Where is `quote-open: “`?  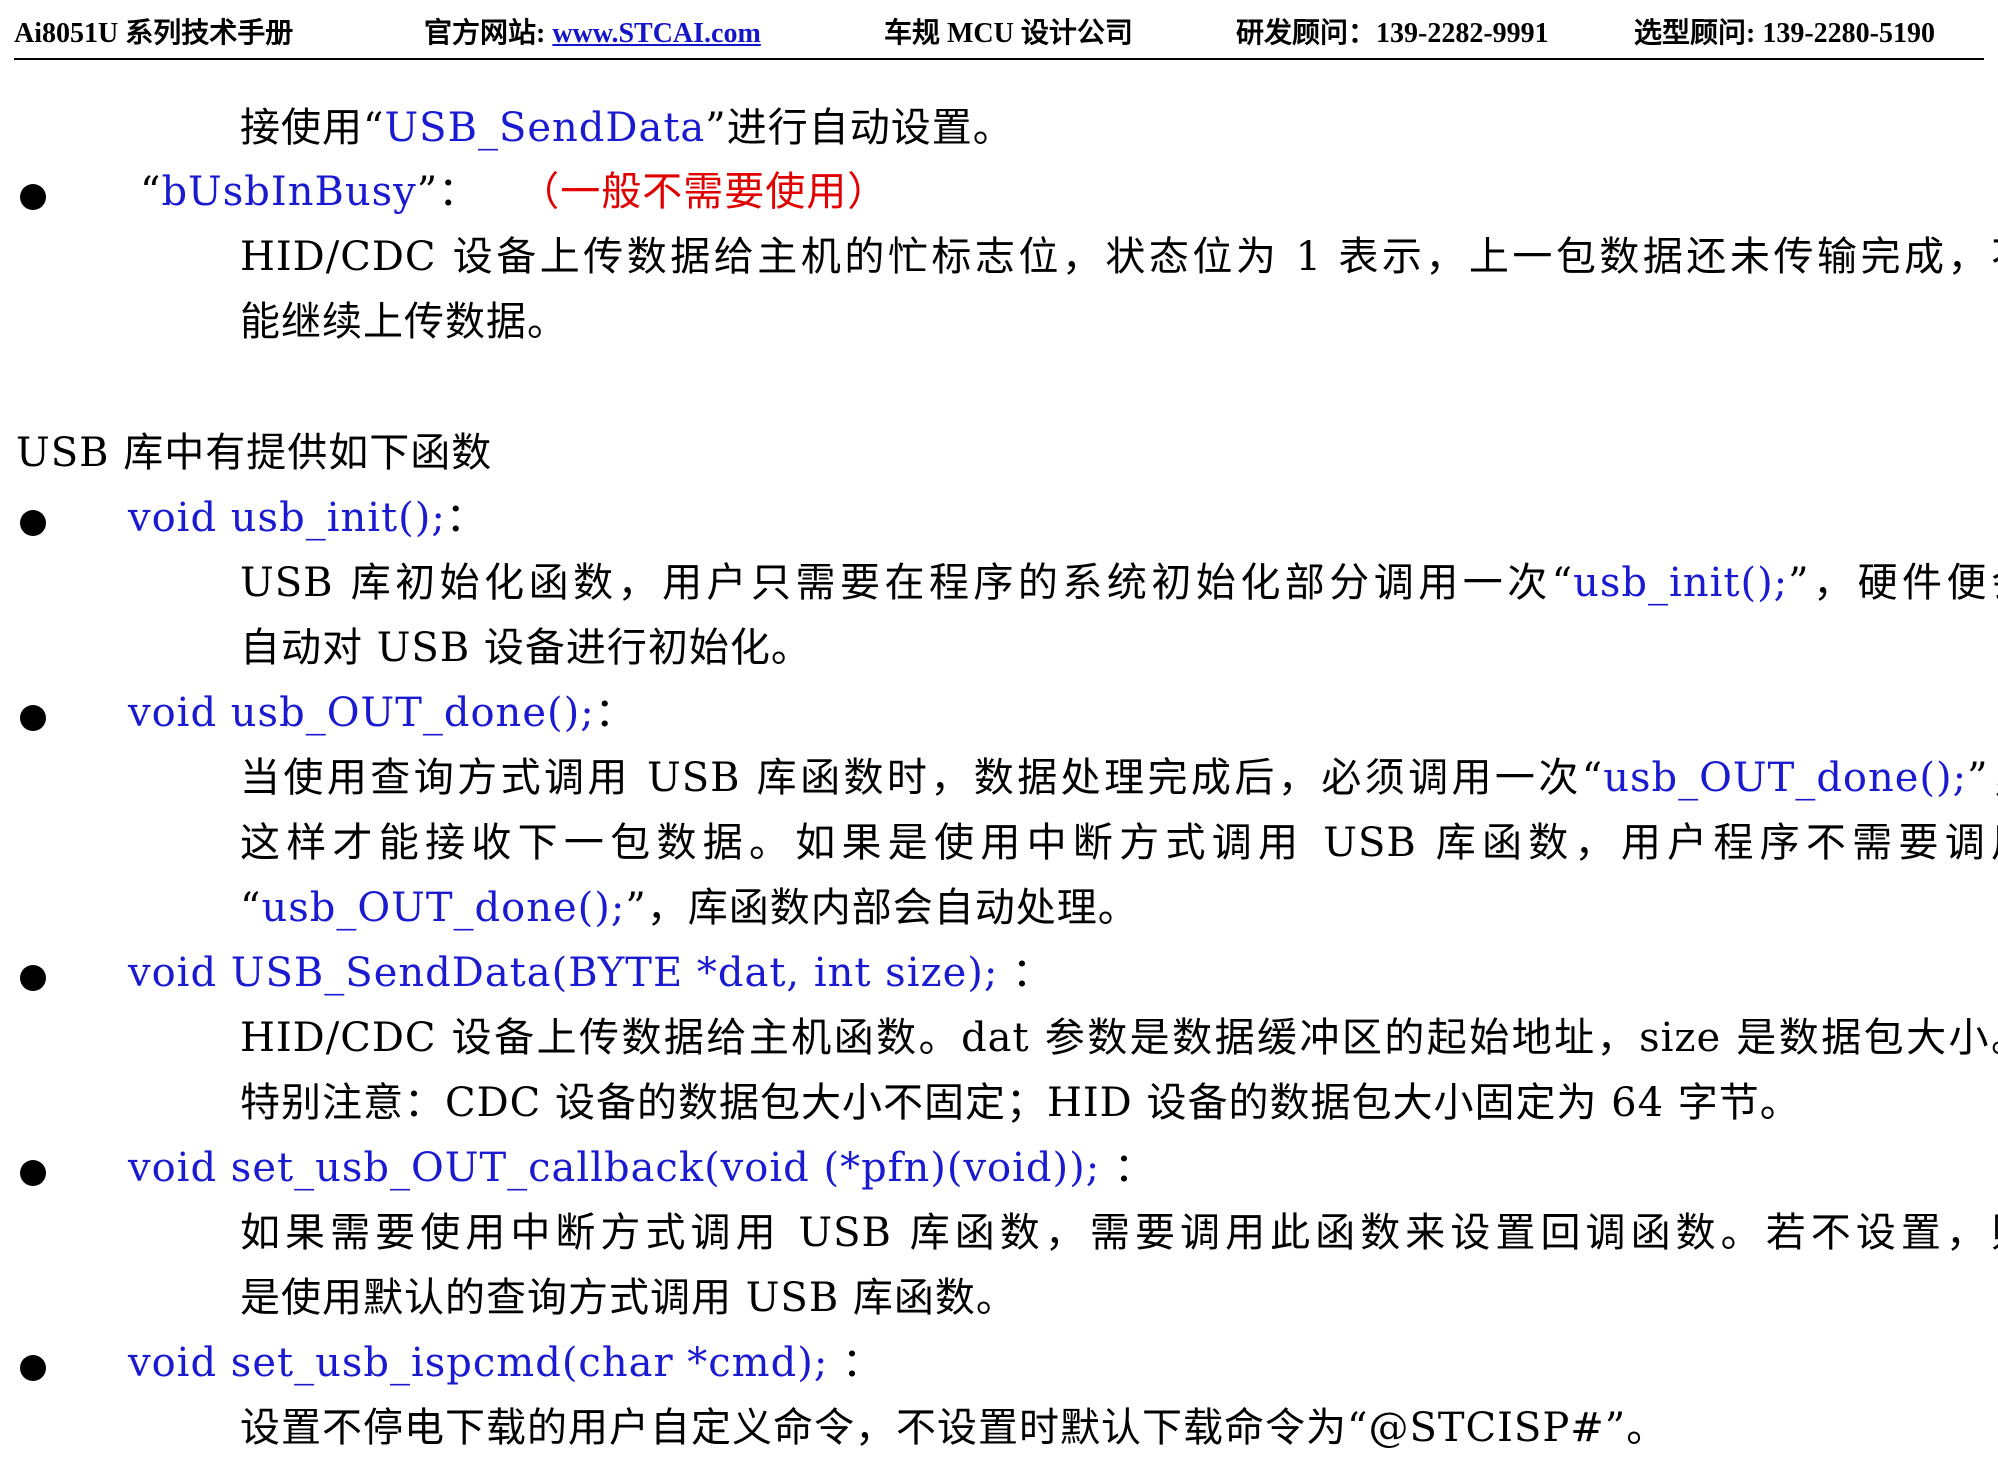 quote-open: “ is located at coordinates (151, 192).